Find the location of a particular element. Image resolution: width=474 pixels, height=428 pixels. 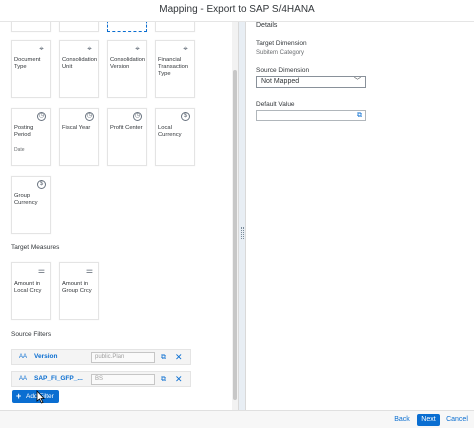

cancel-button: Cancel is located at coordinates (457, 420).